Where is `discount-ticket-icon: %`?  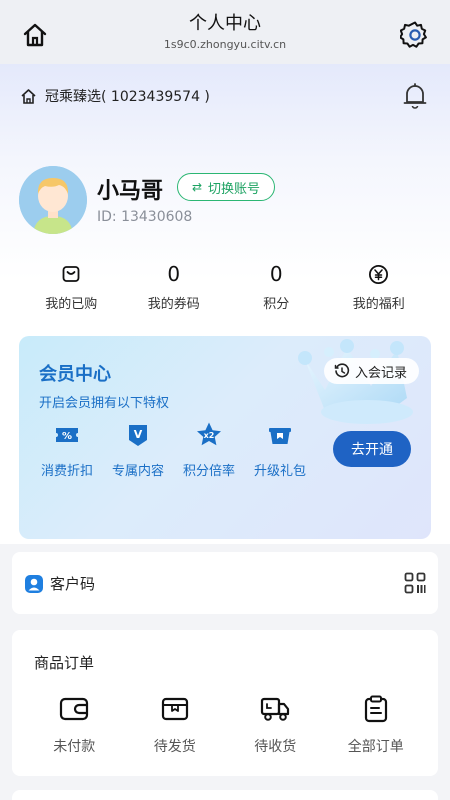
discount-ticket-icon: % is located at coordinates (67, 435).